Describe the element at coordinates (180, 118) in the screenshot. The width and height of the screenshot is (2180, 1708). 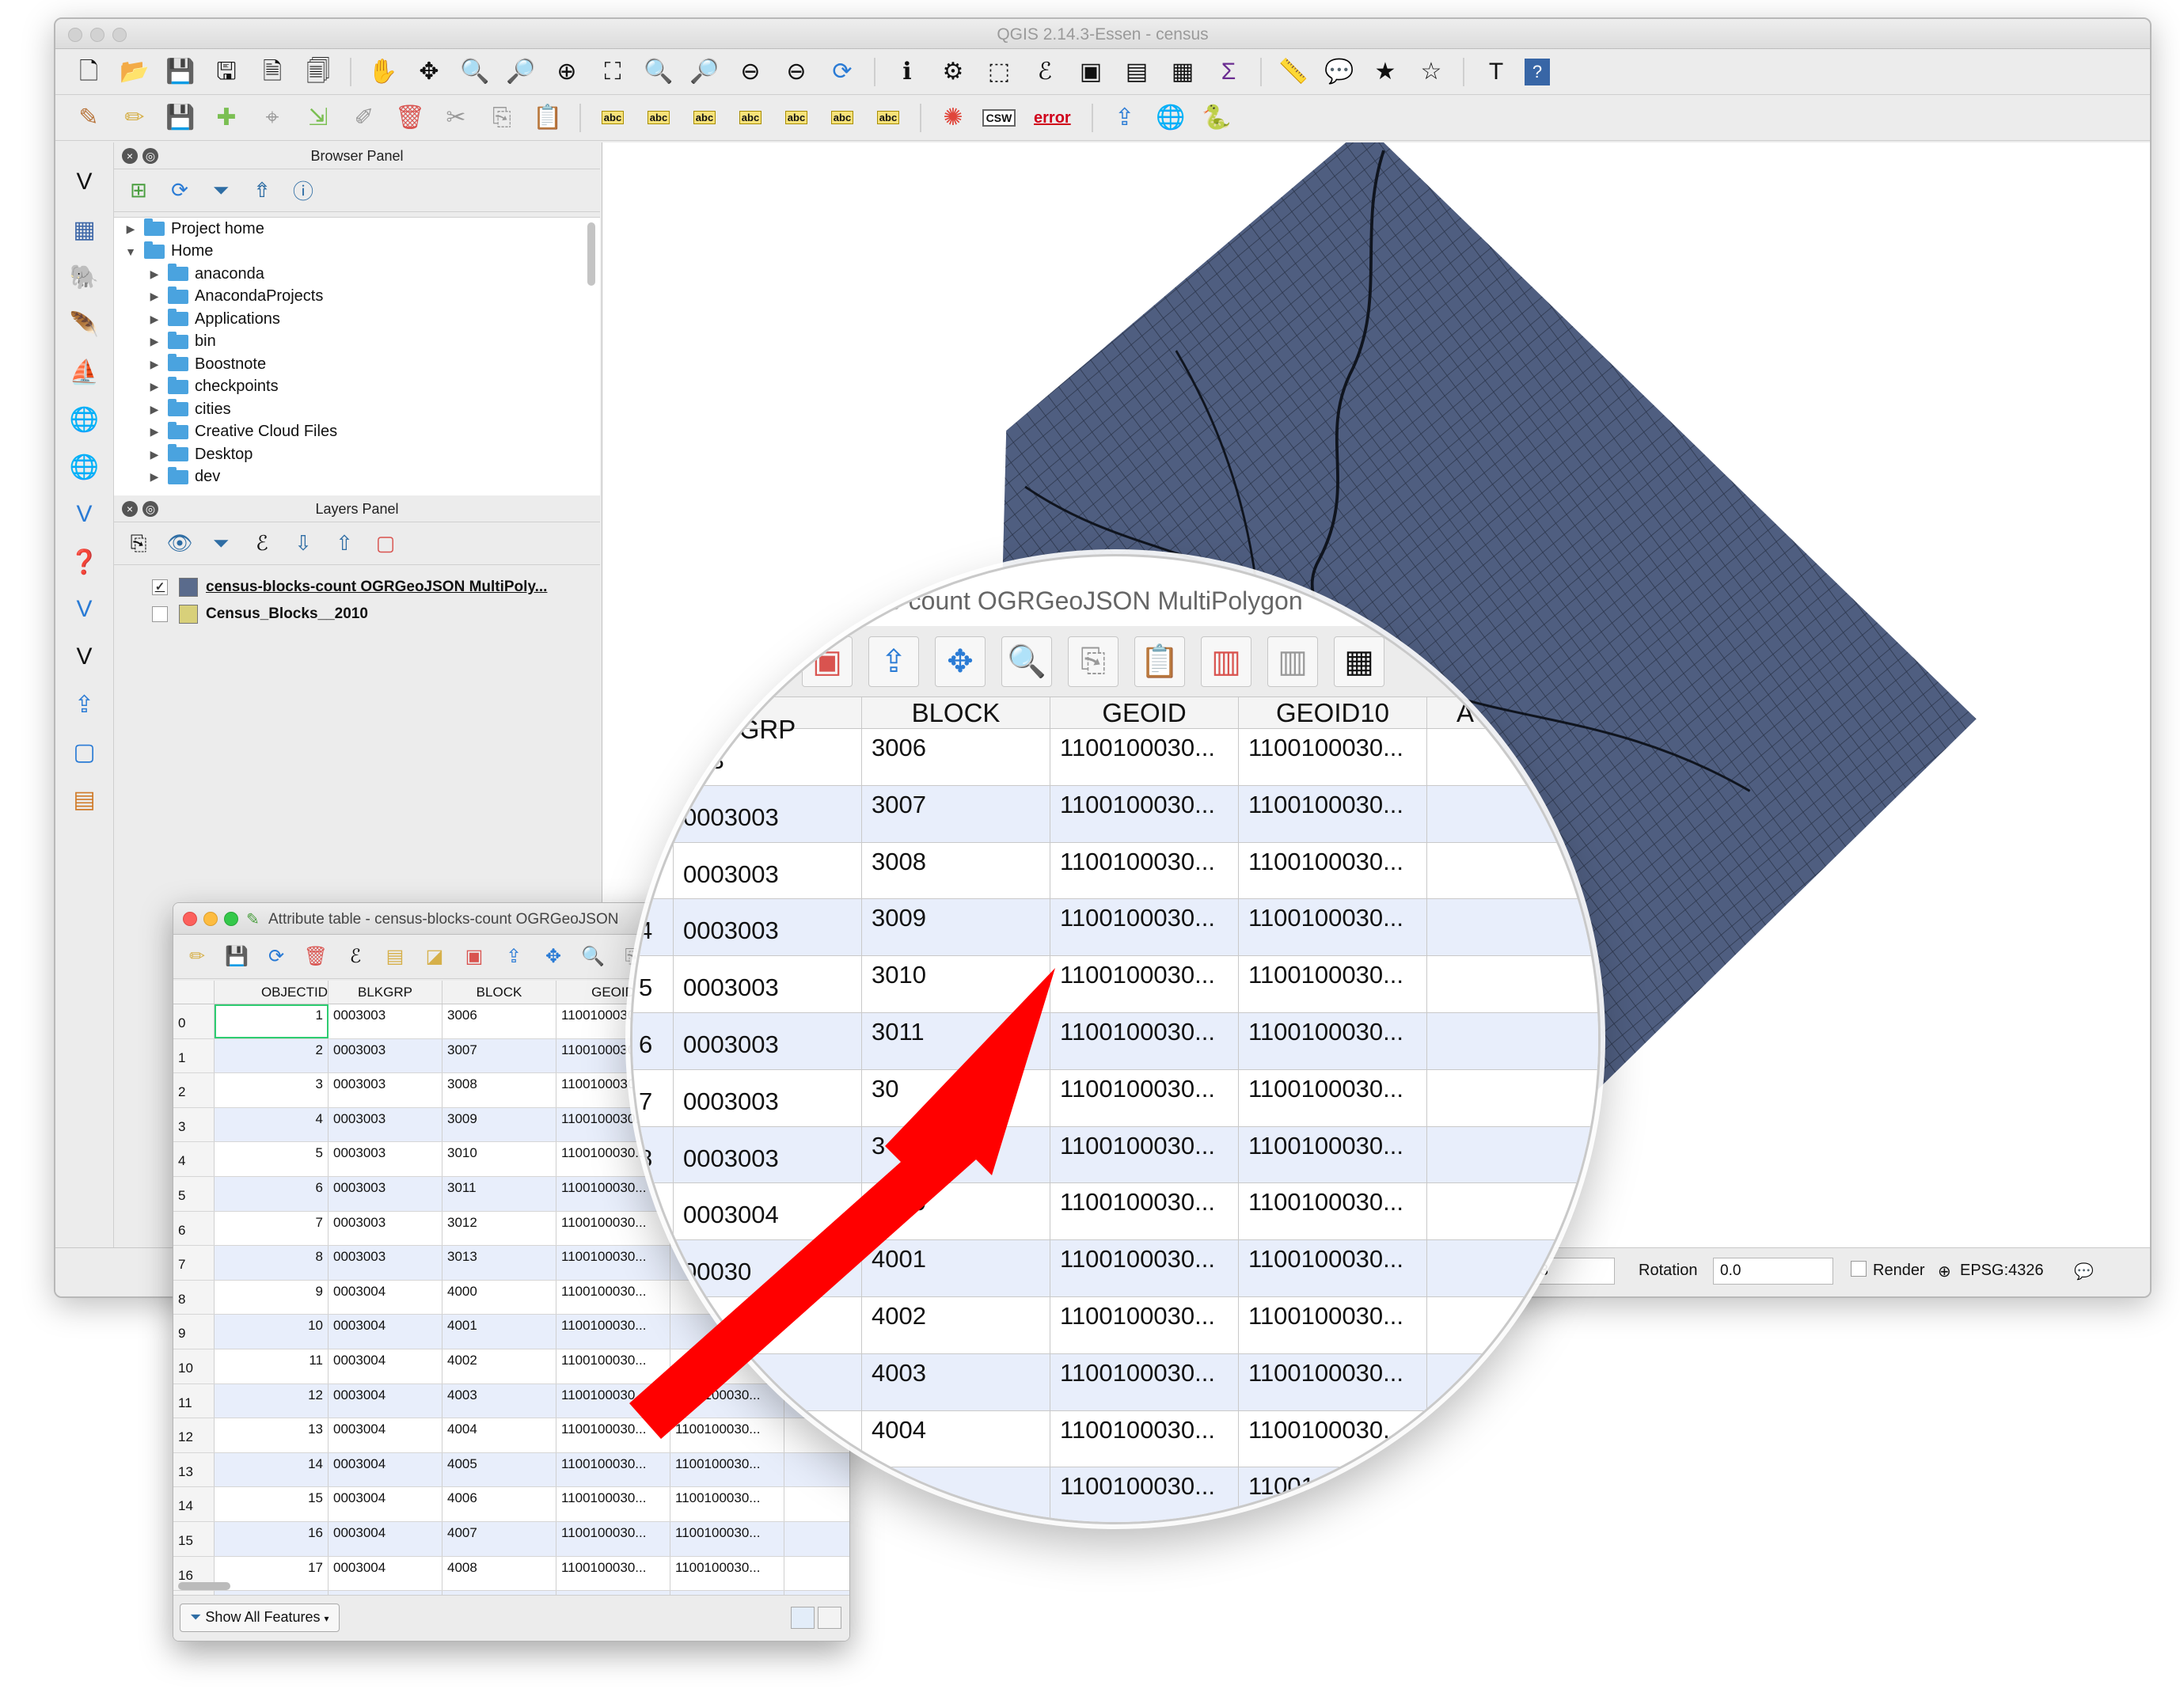
I see `save-layer-edits-icon: 💾` at that location.